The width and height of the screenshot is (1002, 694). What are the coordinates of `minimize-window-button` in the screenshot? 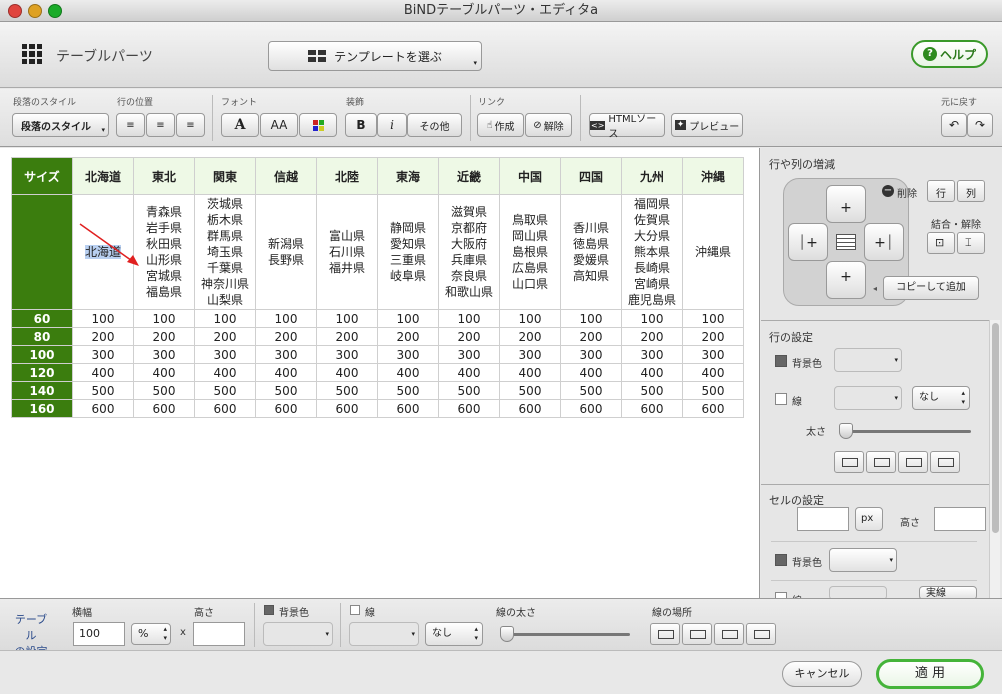 It's located at (35, 11).